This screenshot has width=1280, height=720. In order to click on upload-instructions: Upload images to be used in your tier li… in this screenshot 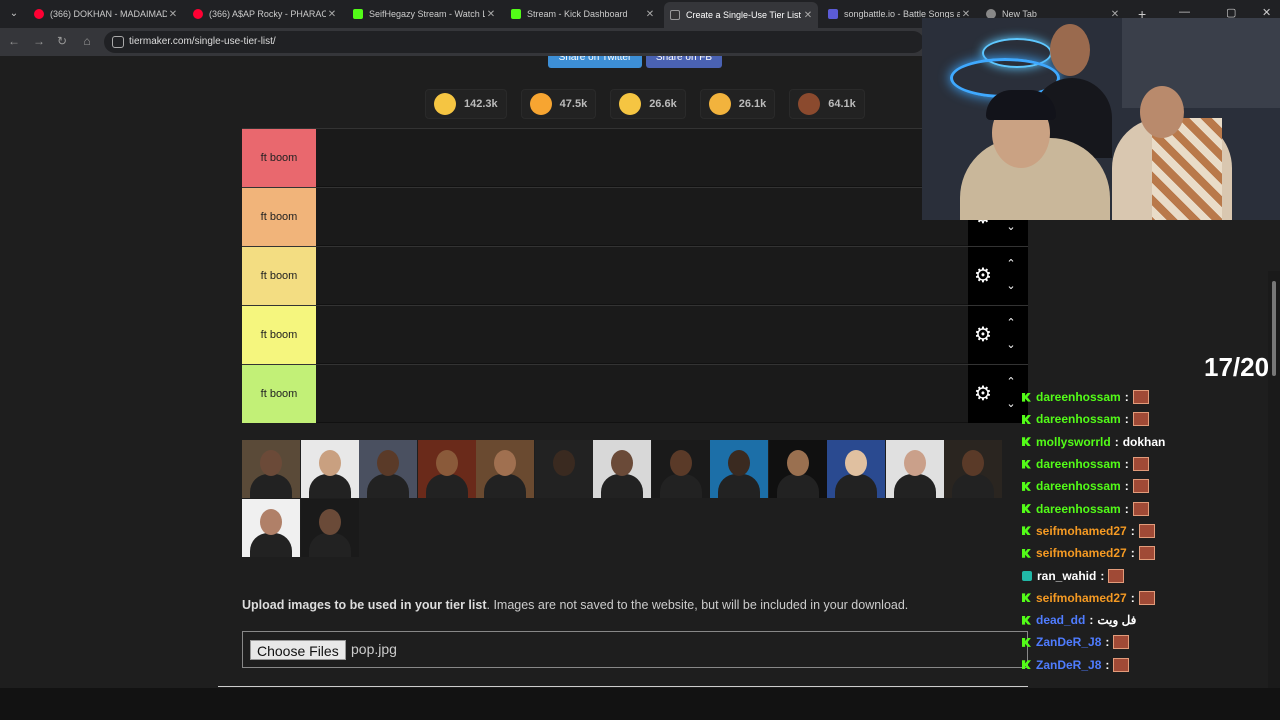, I will do `click(575, 605)`.